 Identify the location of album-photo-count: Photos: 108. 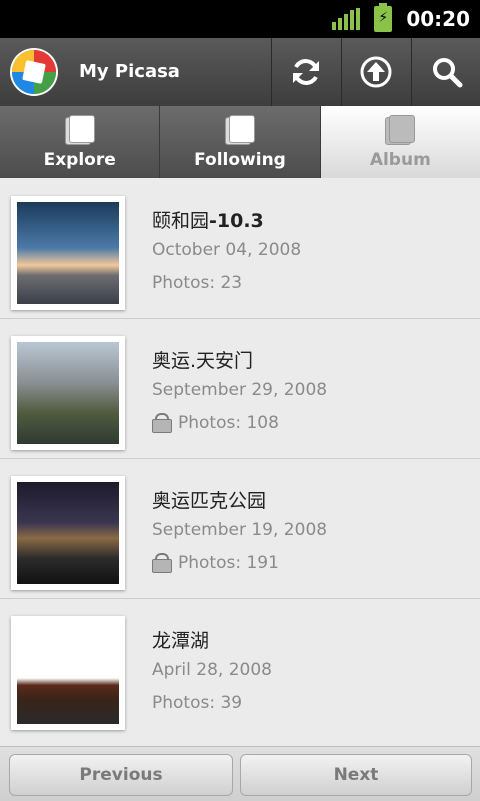
(215, 423).